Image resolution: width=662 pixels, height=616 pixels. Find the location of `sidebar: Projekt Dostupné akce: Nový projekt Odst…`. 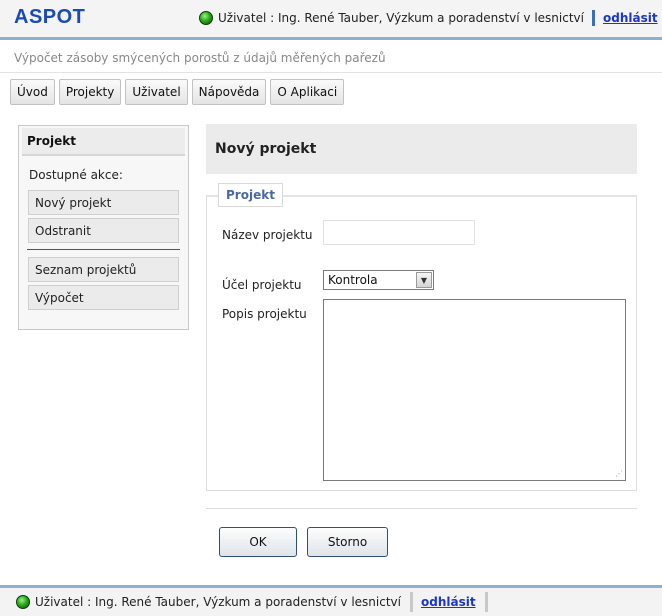

sidebar: Projekt Dostupné akce: Nový projekt Odst… is located at coordinates (103, 227).